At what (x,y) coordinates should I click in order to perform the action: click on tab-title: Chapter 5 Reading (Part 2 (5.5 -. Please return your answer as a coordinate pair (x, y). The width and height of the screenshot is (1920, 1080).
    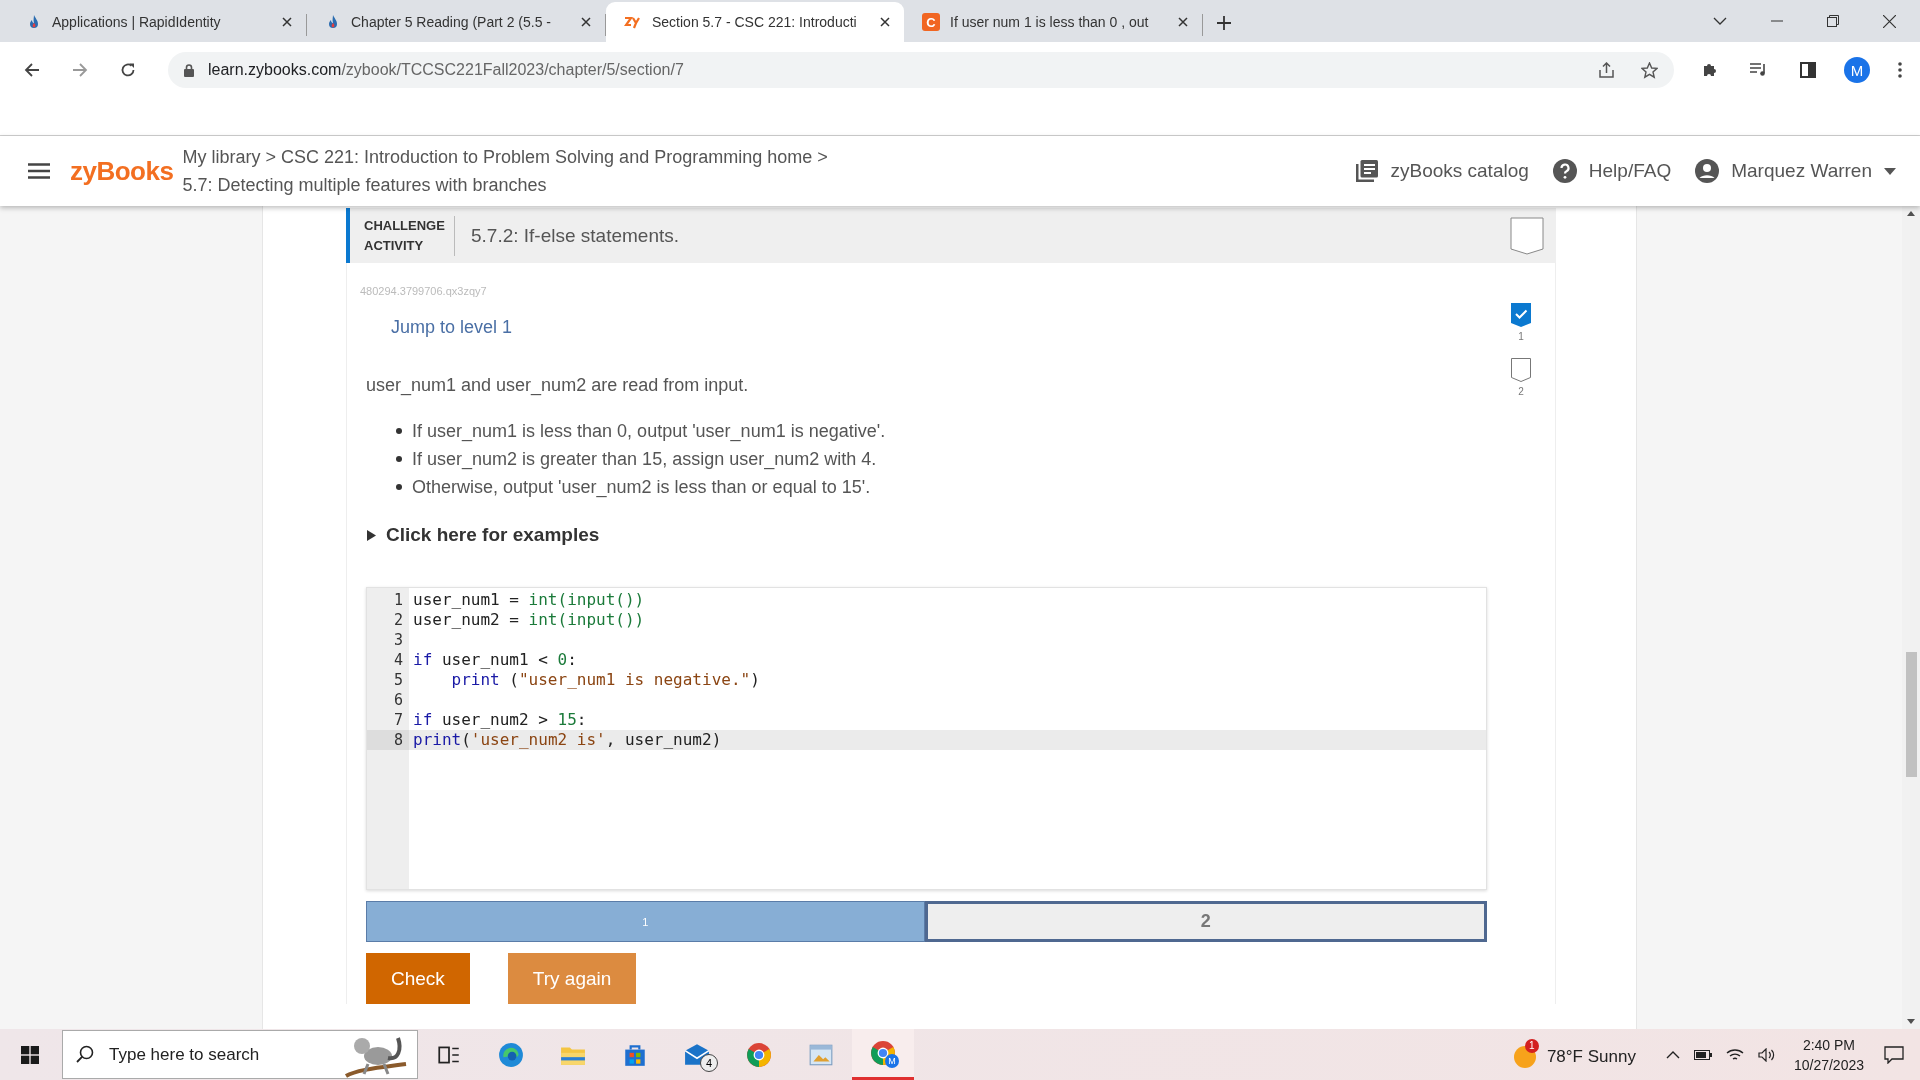
    Looking at the image, I should click on (451, 22).